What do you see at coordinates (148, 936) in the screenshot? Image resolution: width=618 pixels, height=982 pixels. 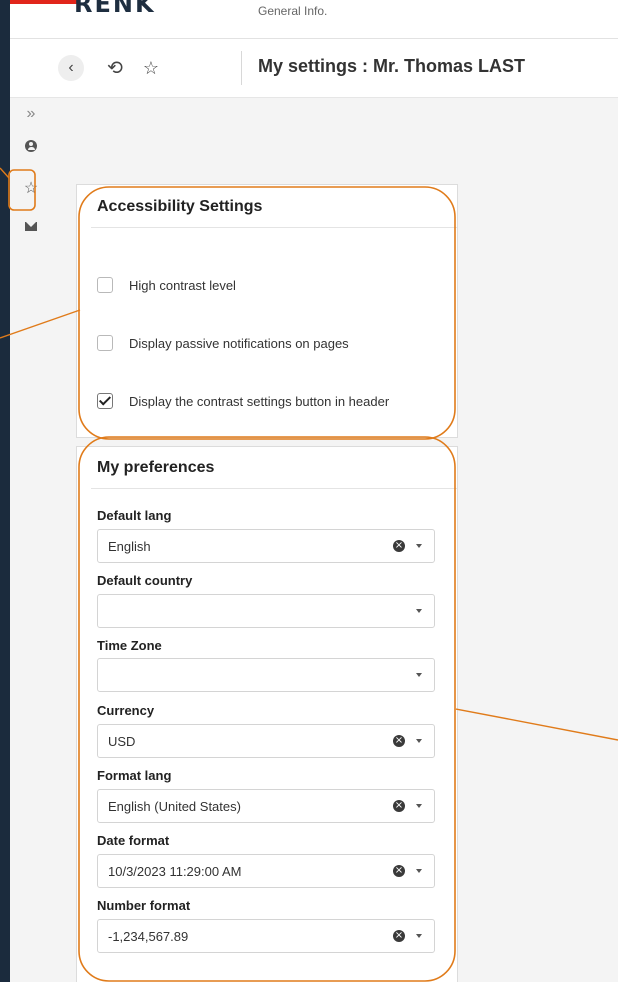 I see `number-format-value: -1,234,567.89` at bounding box center [148, 936].